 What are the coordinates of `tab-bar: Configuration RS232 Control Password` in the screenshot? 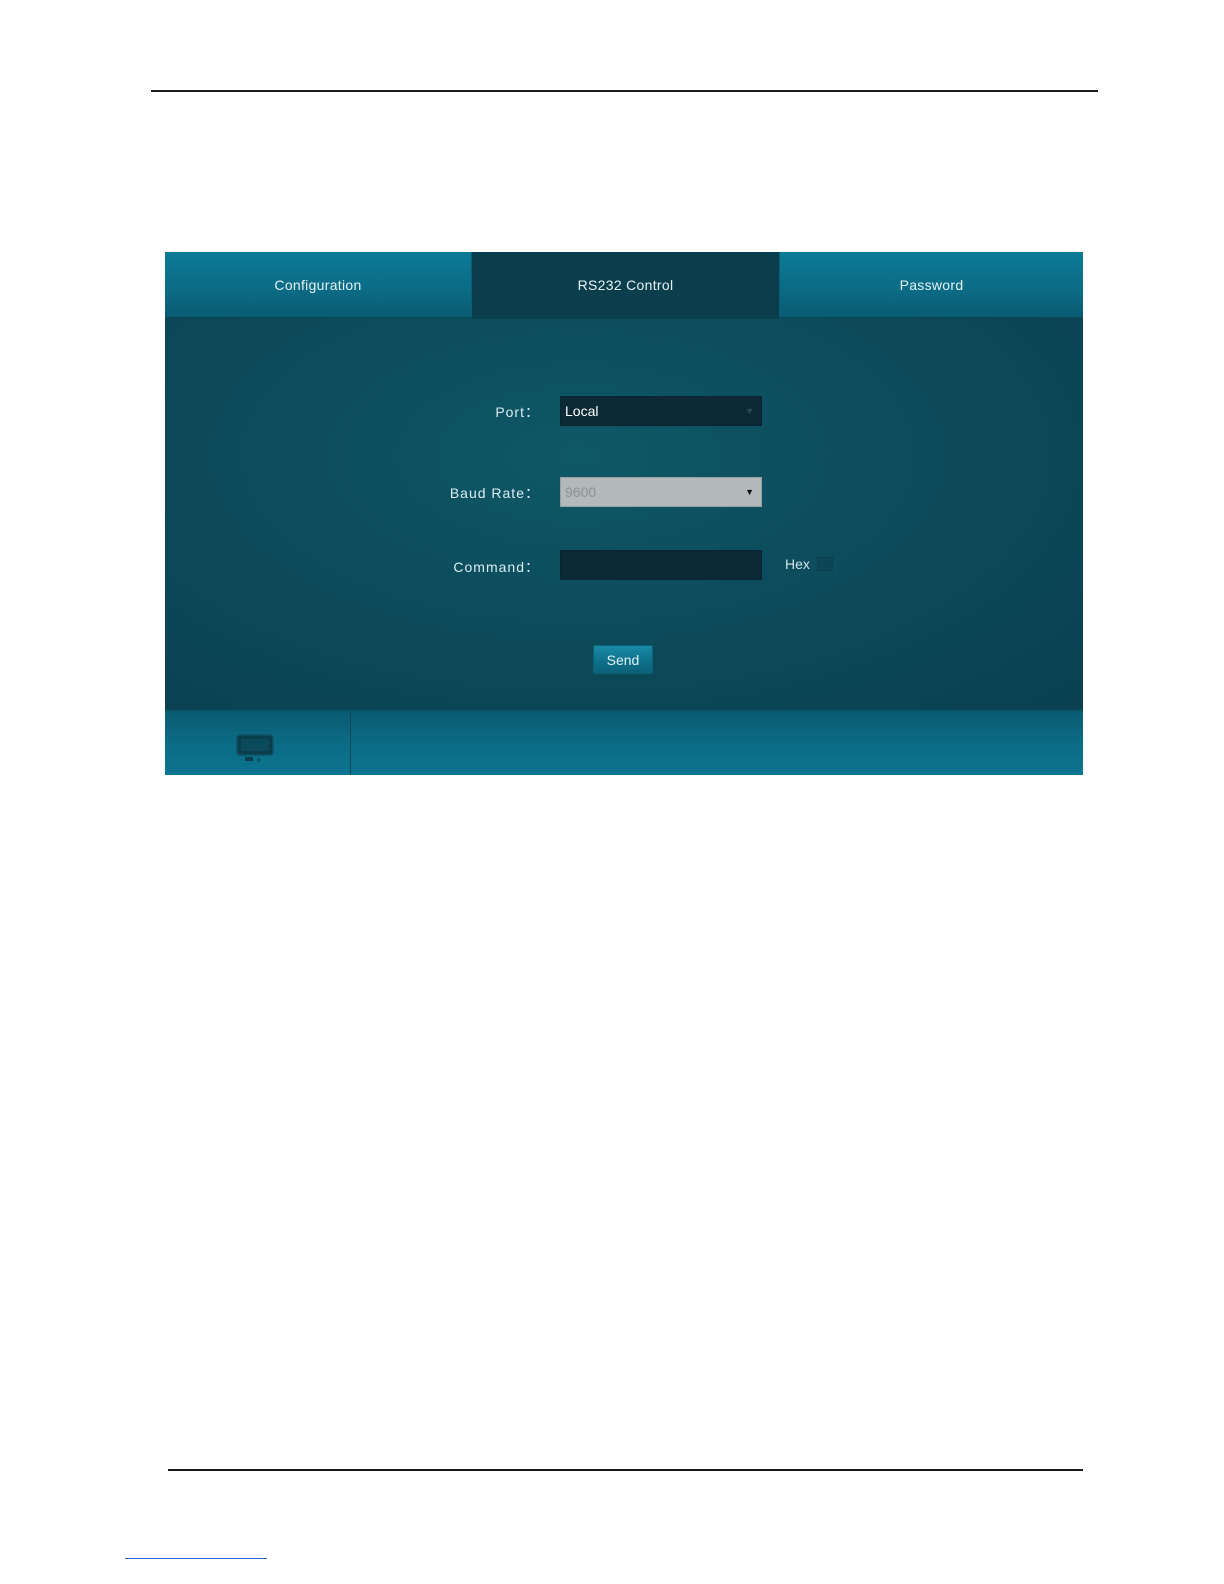 It's located at (624, 285).